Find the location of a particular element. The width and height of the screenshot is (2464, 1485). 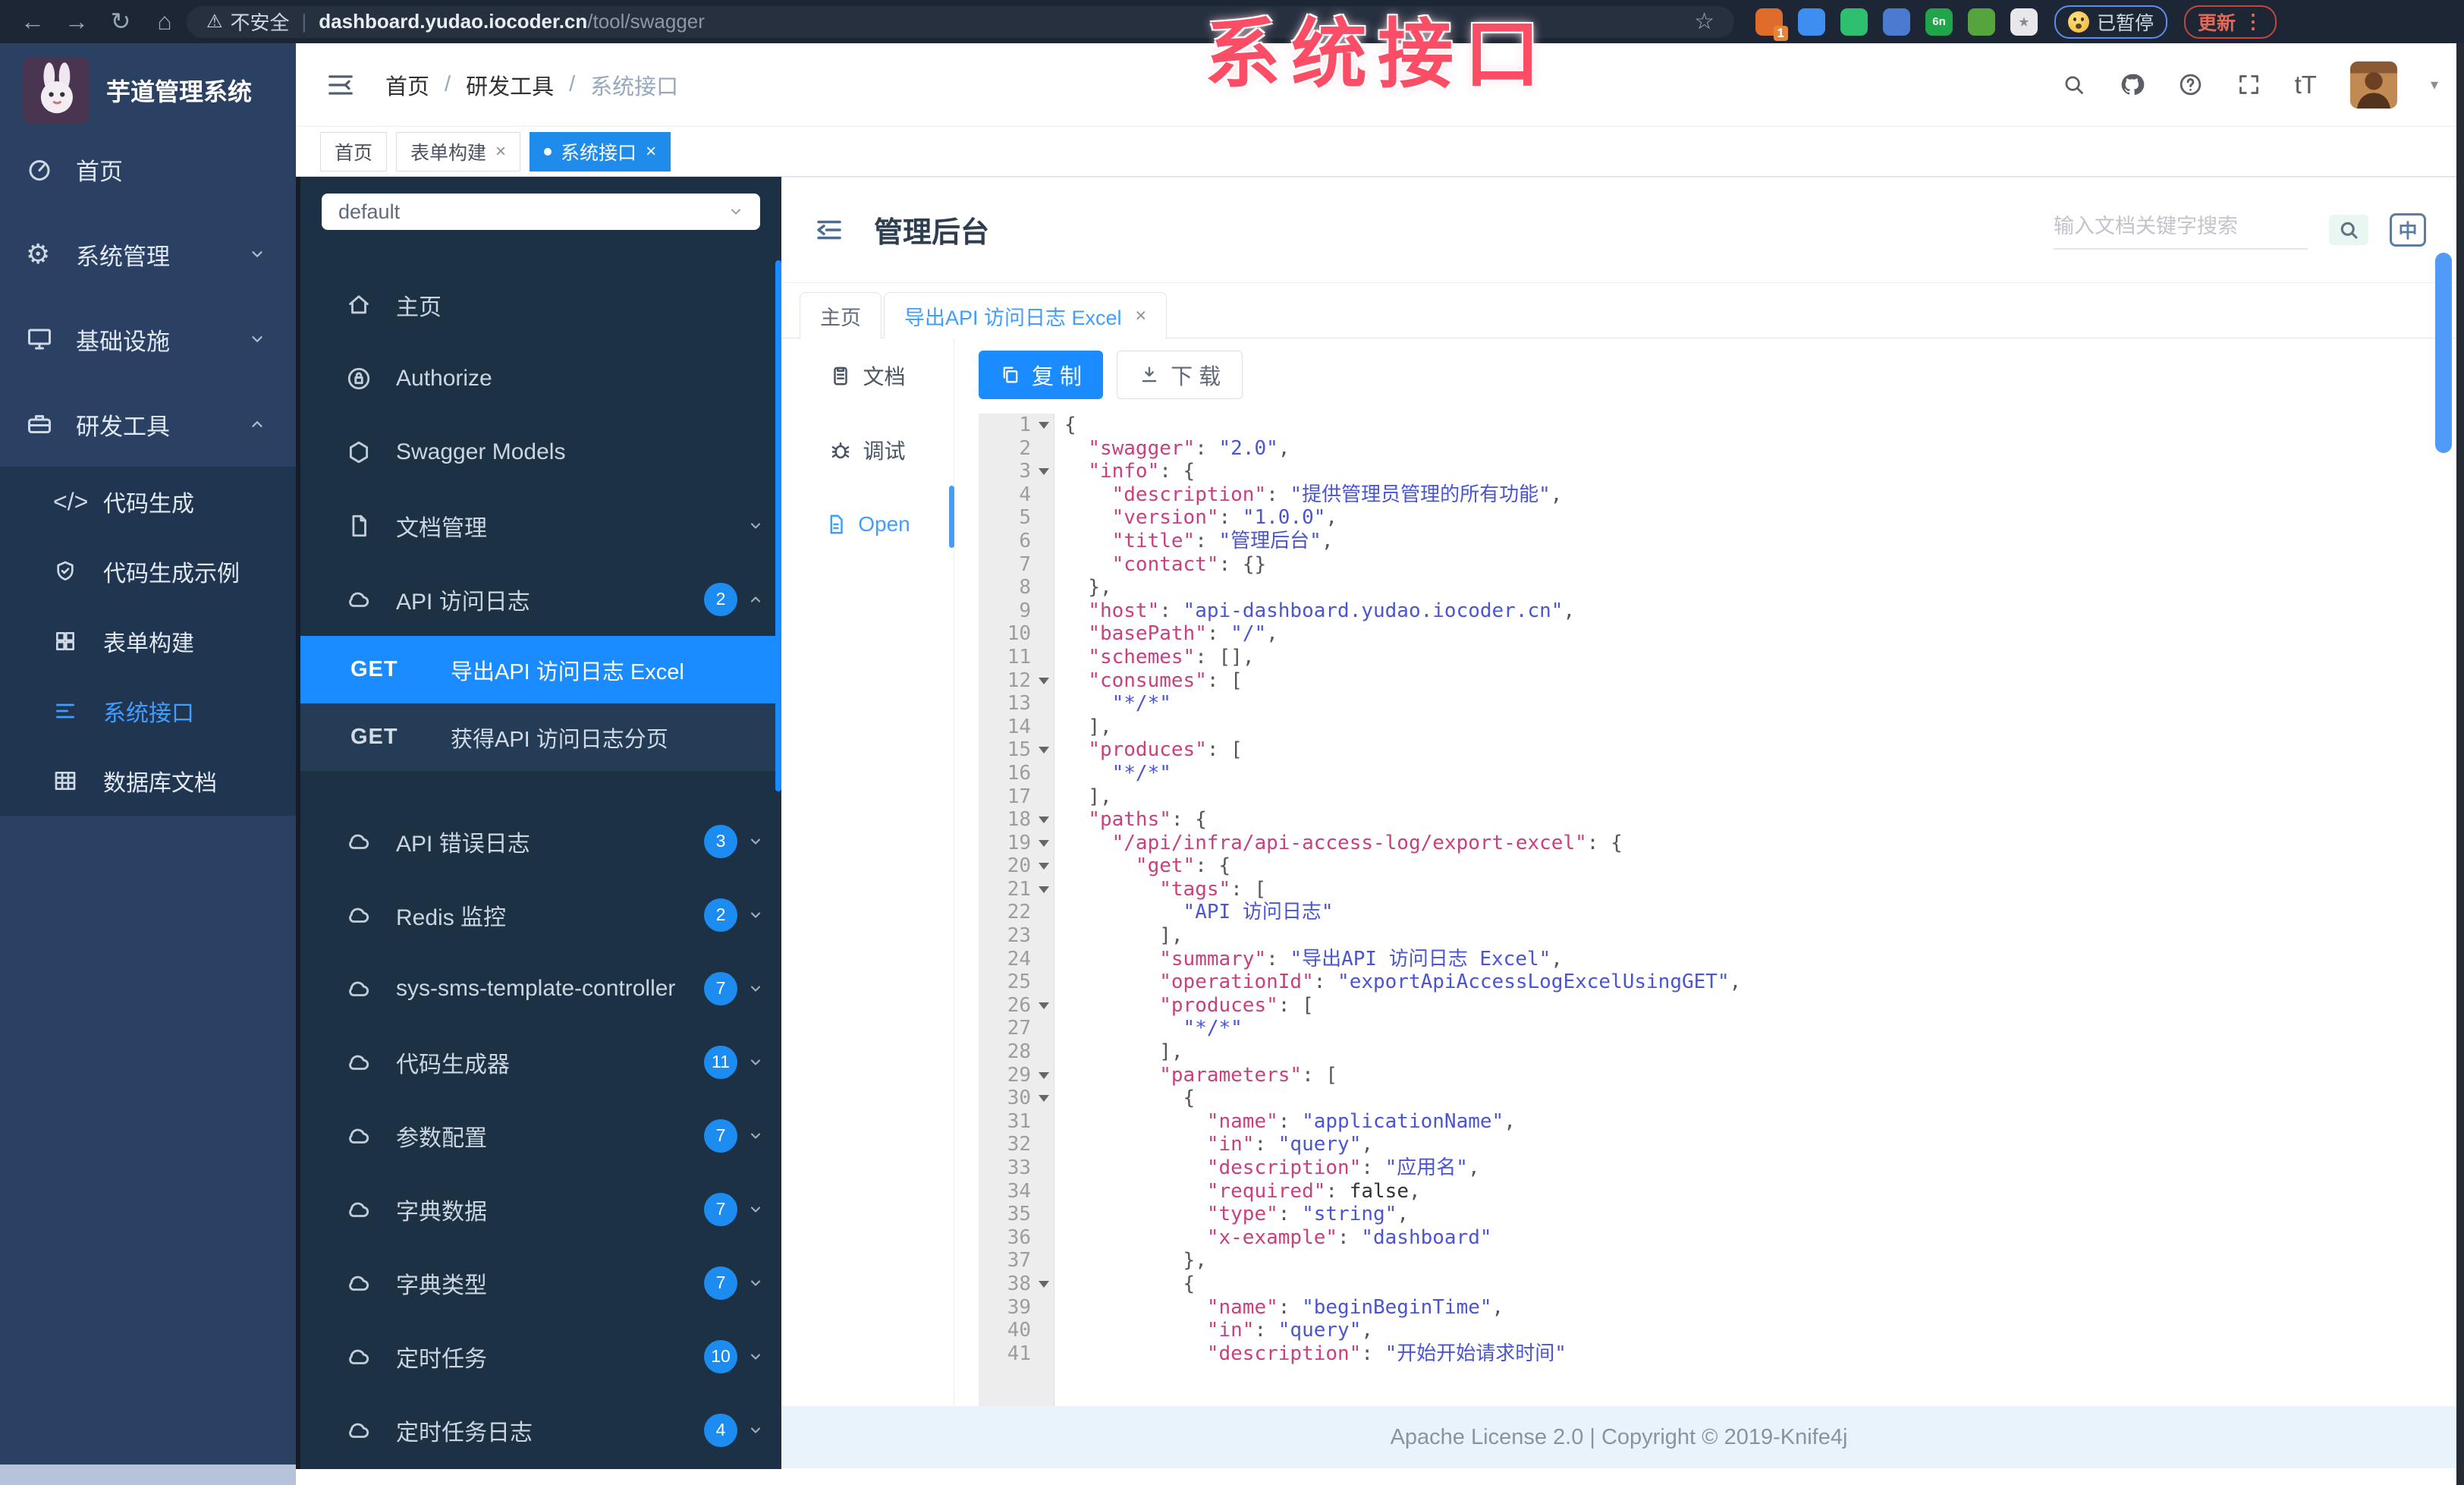

copy-button: 复 制 is located at coordinates (1041, 375).